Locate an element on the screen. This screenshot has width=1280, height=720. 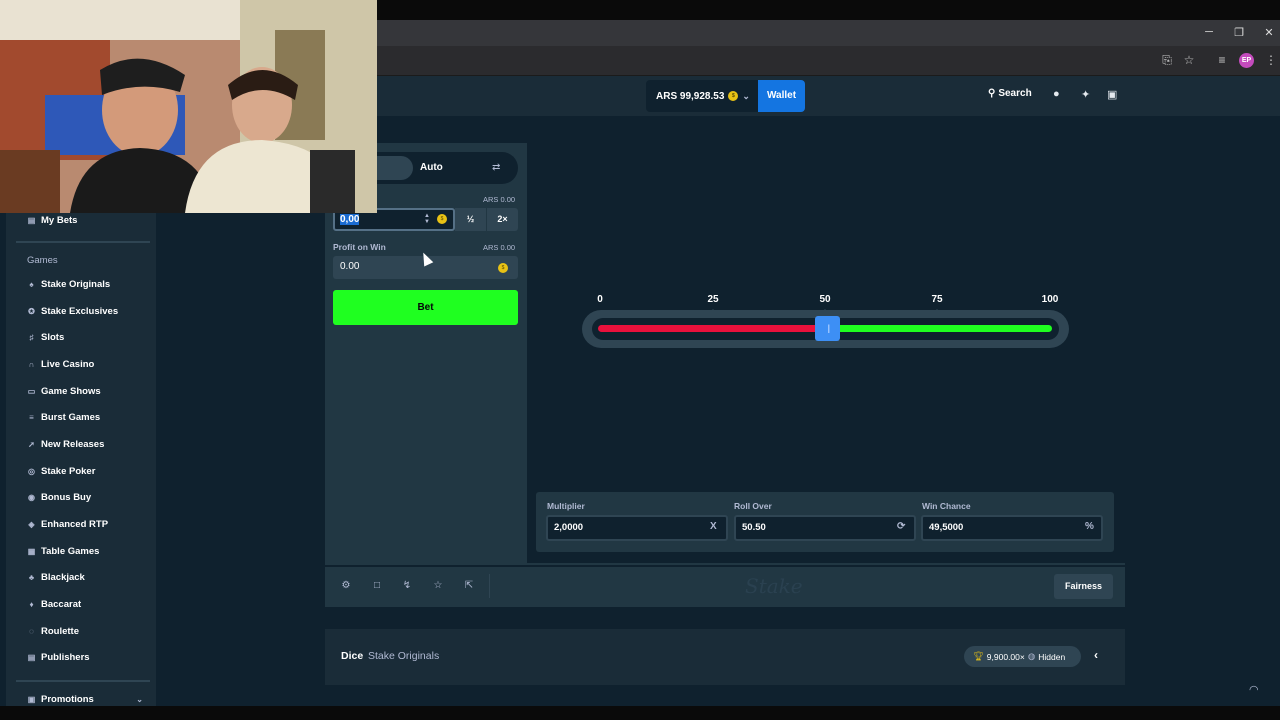
sidebar-item-my-bets: ▤ My Bets is located at coordinates (52, 220).